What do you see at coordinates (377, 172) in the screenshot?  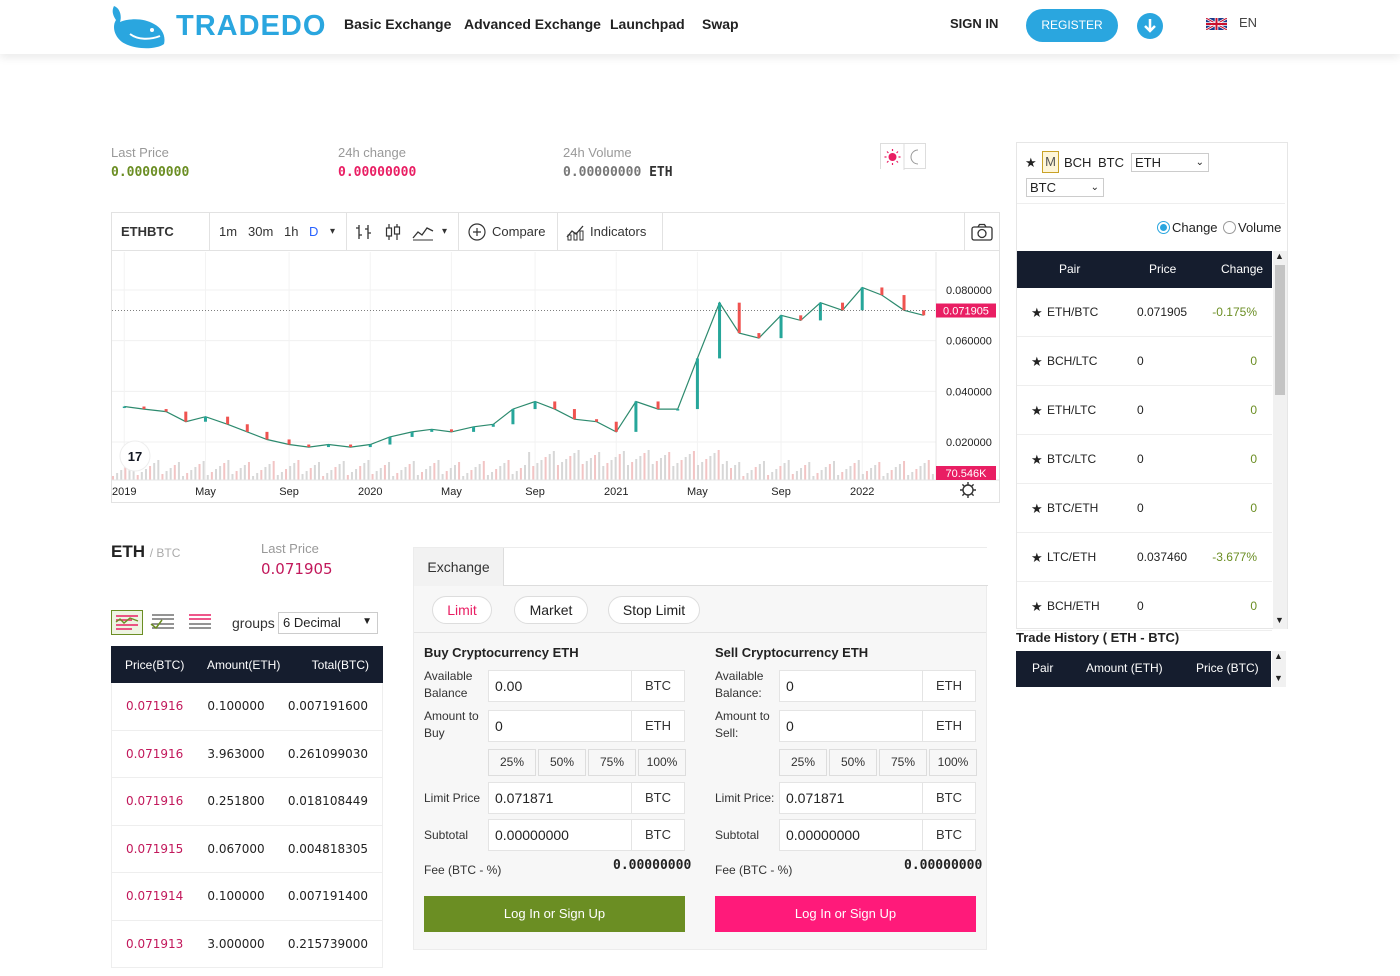 I see `change-24h-value: 0.00000000` at bounding box center [377, 172].